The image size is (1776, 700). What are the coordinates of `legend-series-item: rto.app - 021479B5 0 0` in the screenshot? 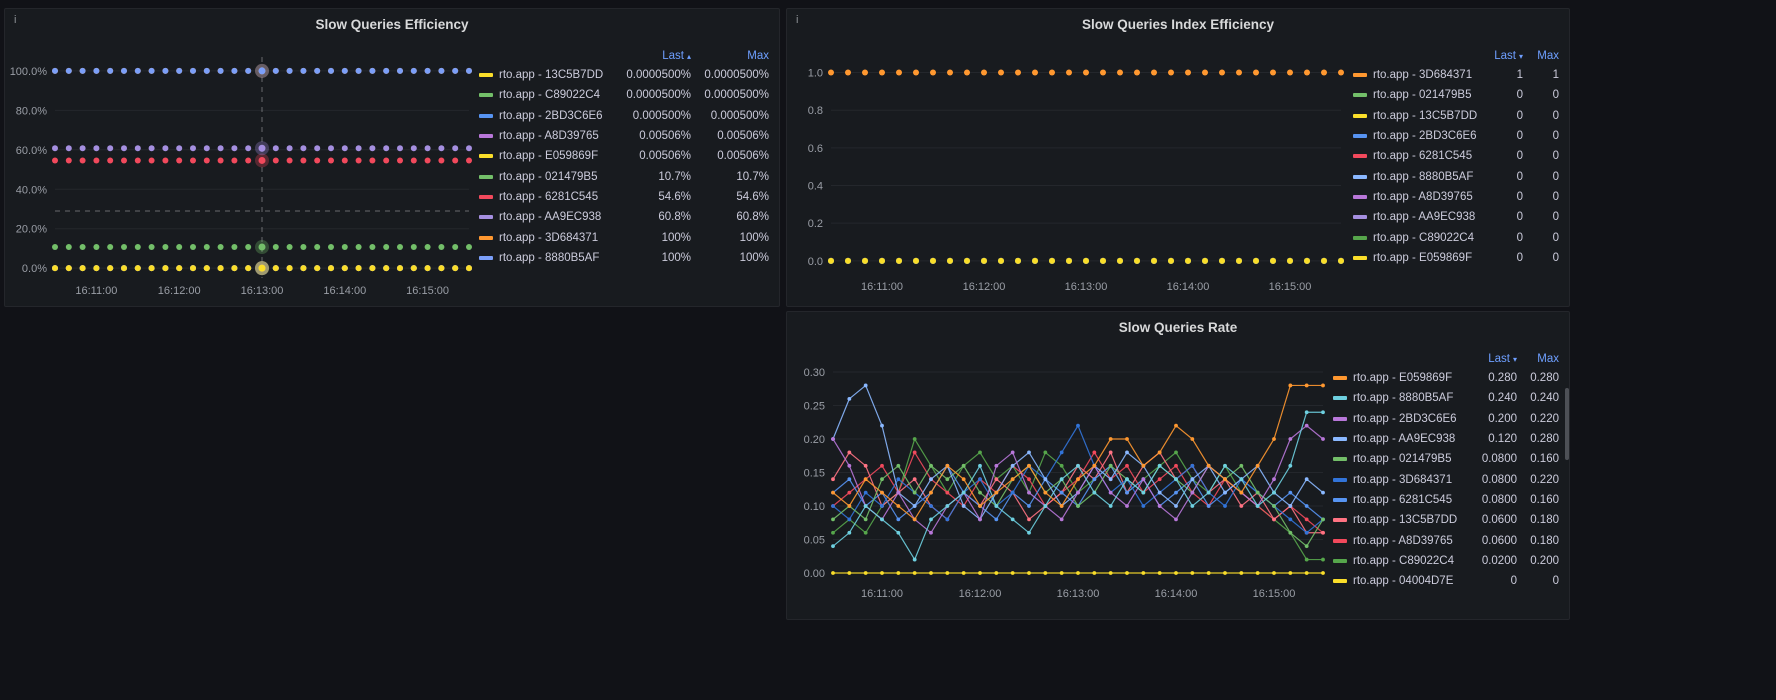 It's located at (1456, 95).